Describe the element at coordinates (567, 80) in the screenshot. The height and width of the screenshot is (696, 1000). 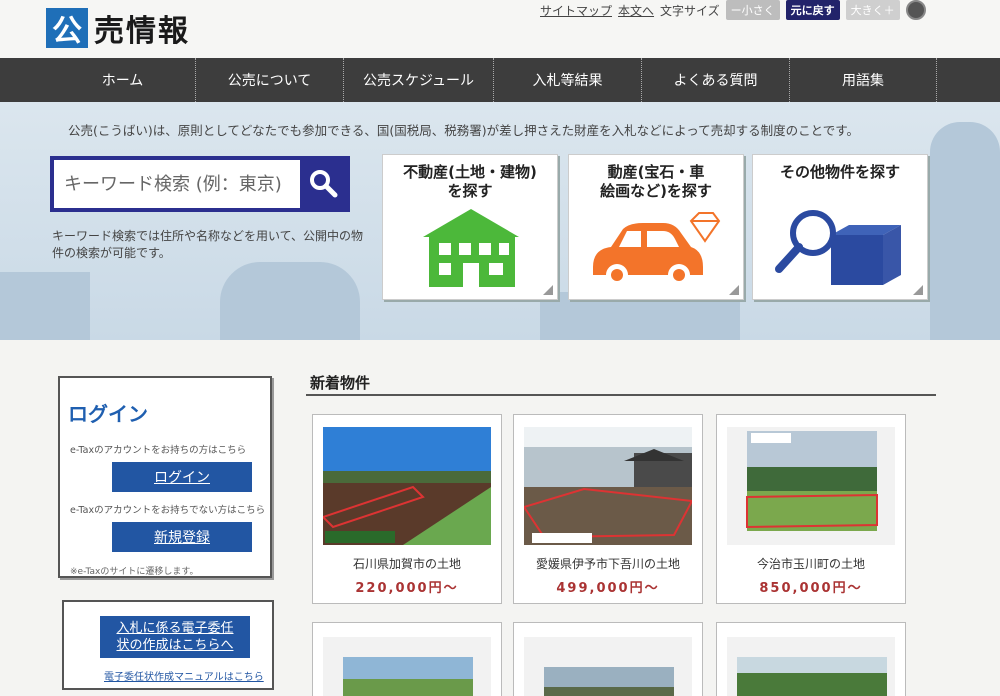
I see `nav-item-results: 入札等結果` at that location.